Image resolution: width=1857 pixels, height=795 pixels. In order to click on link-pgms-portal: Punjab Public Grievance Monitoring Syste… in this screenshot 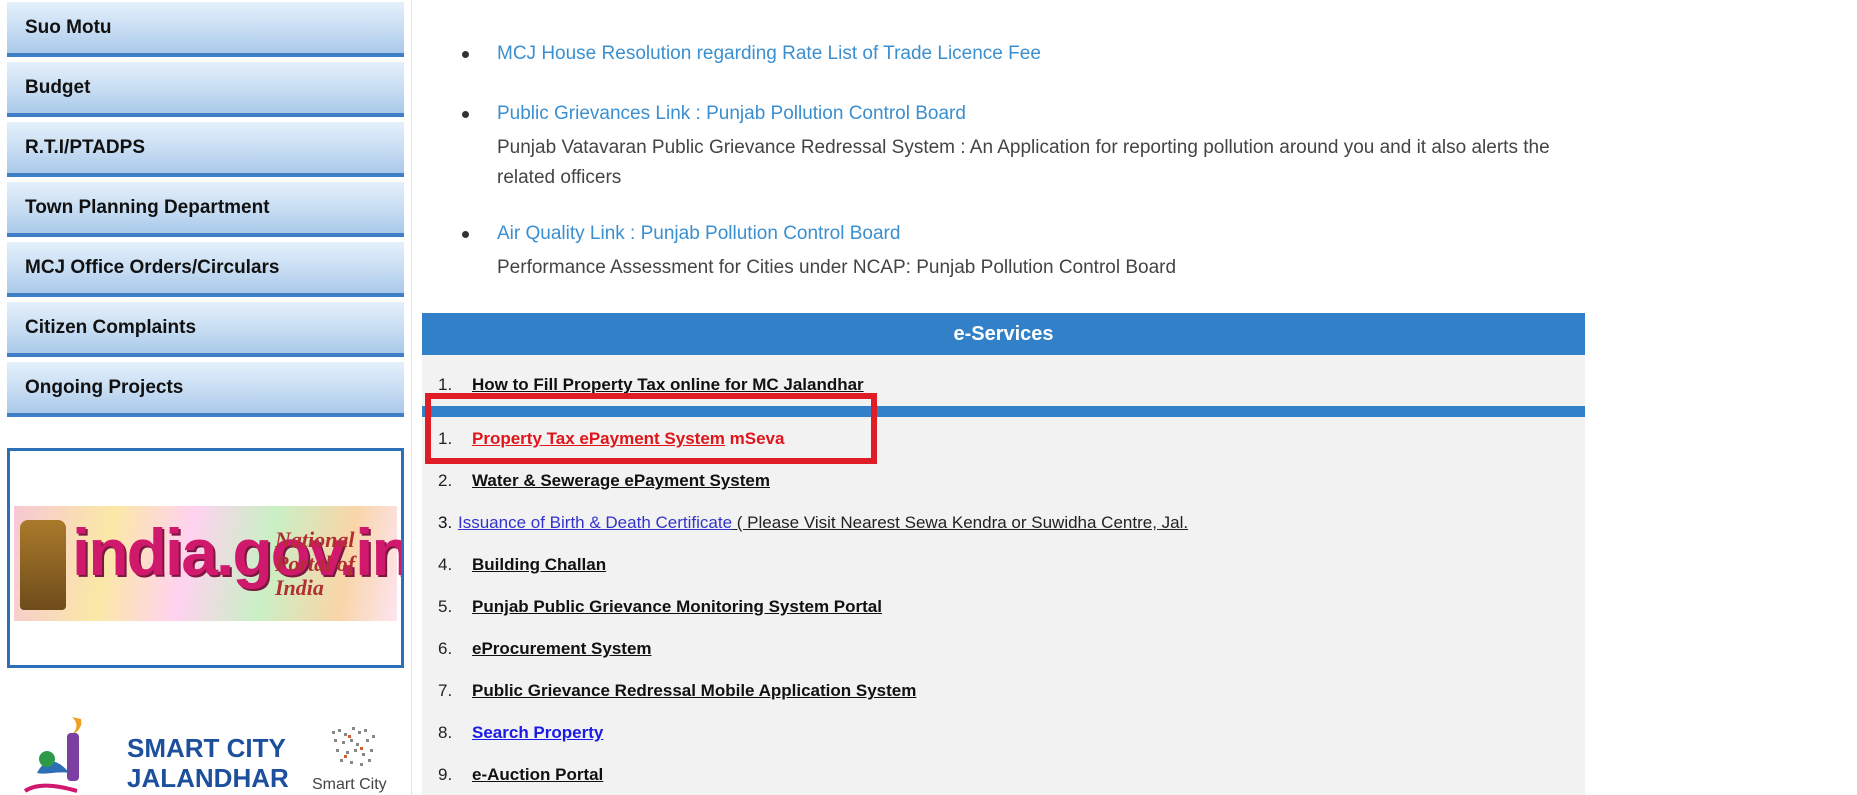, I will do `click(677, 606)`.